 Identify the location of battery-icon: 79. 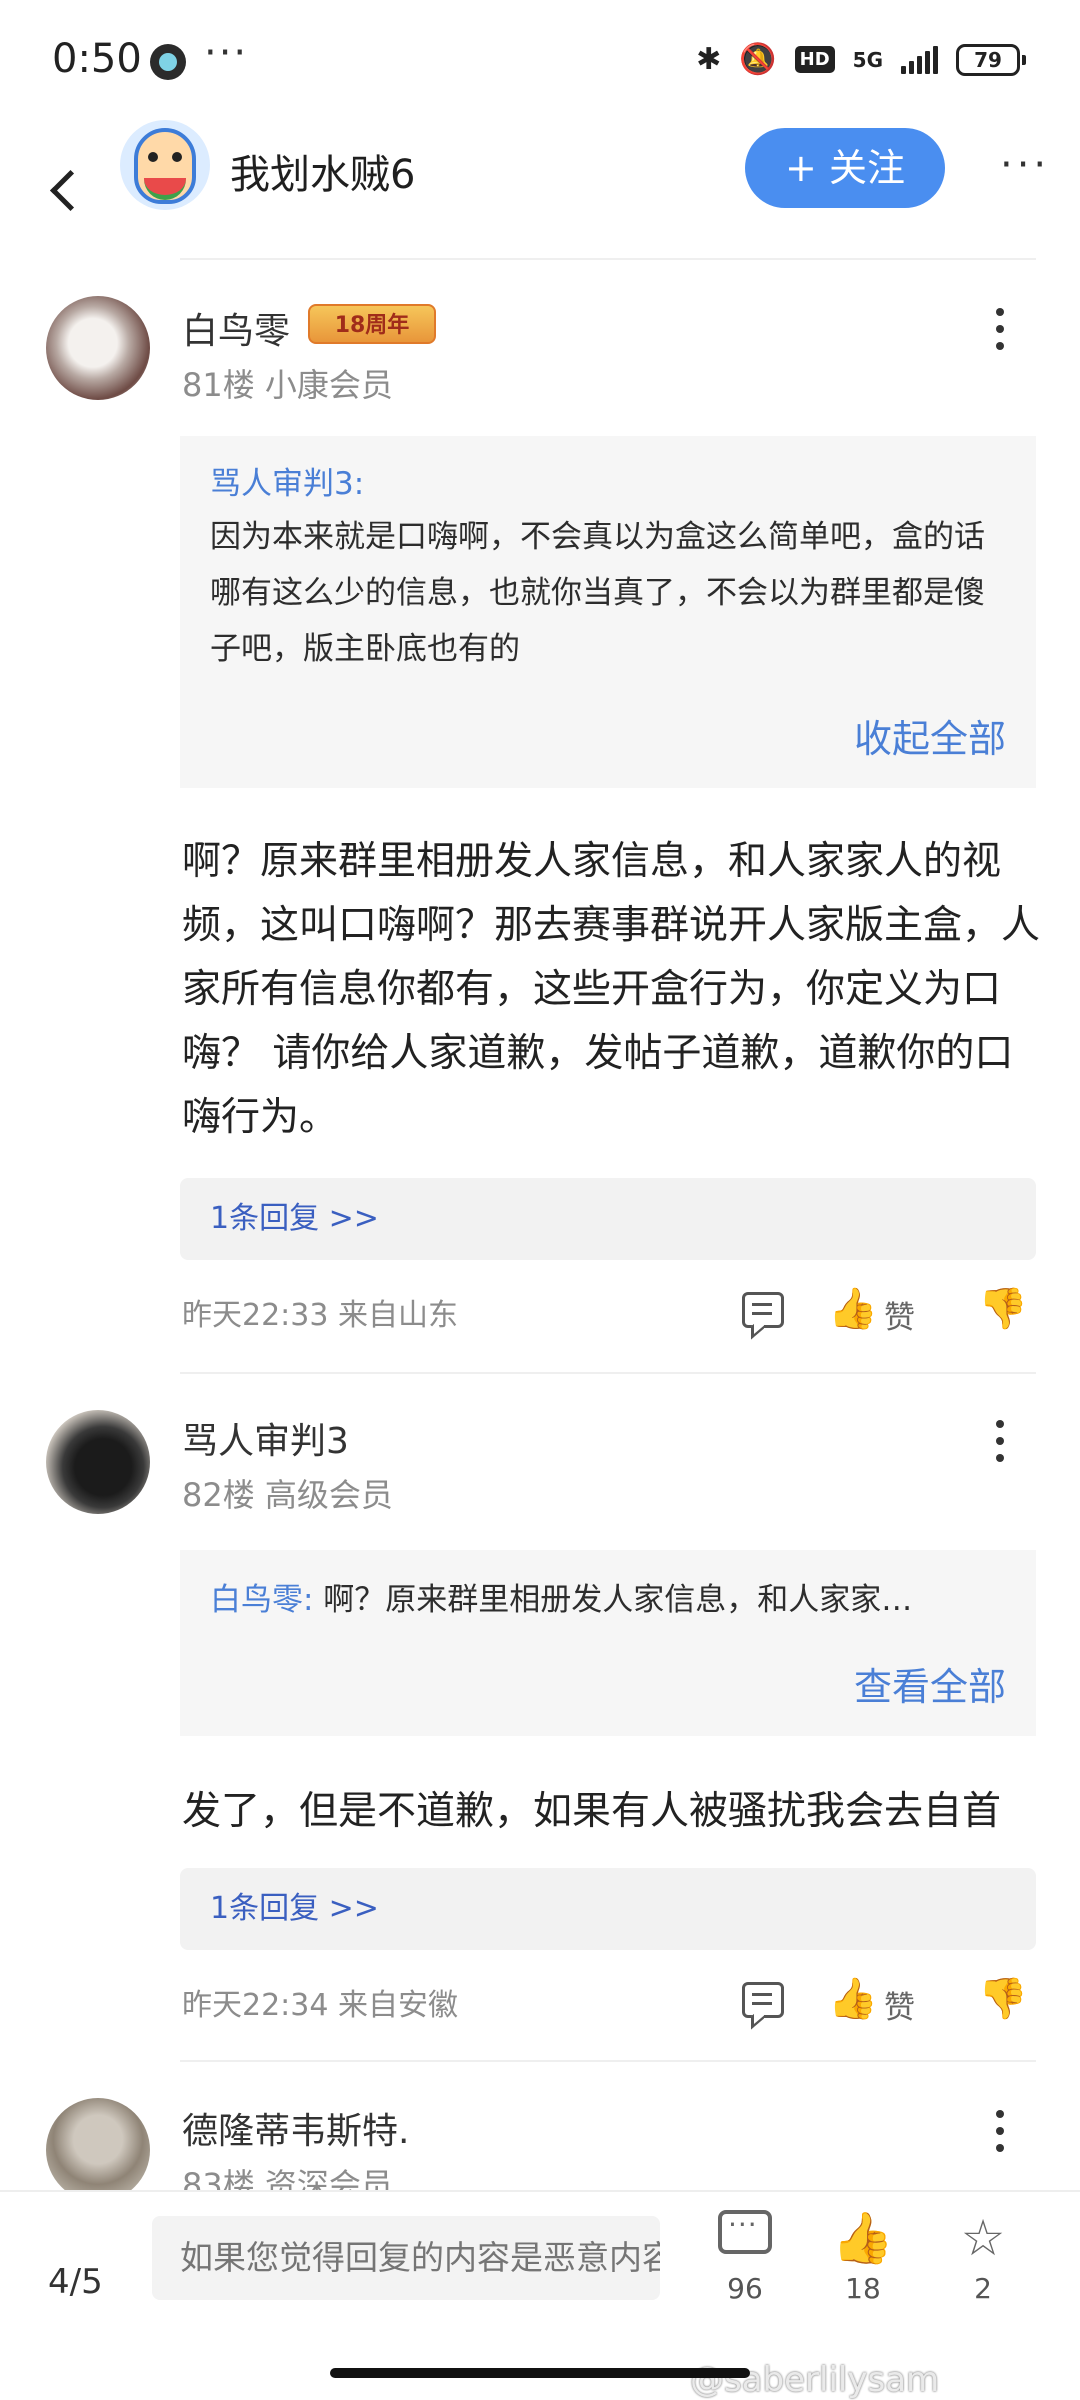
(991, 59).